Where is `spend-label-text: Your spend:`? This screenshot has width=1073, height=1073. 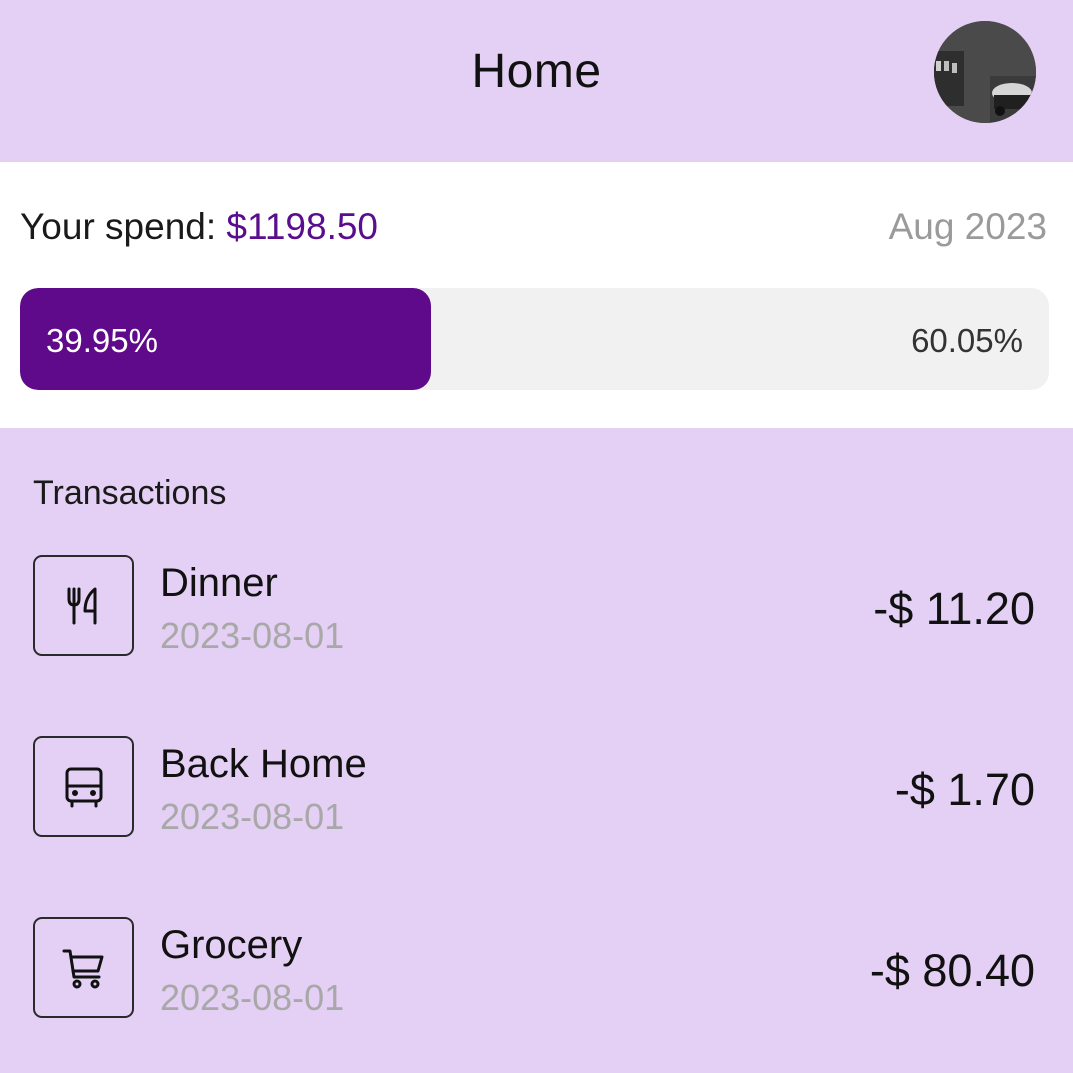 spend-label-text: Your spend: is located at coordinates (123, 226).